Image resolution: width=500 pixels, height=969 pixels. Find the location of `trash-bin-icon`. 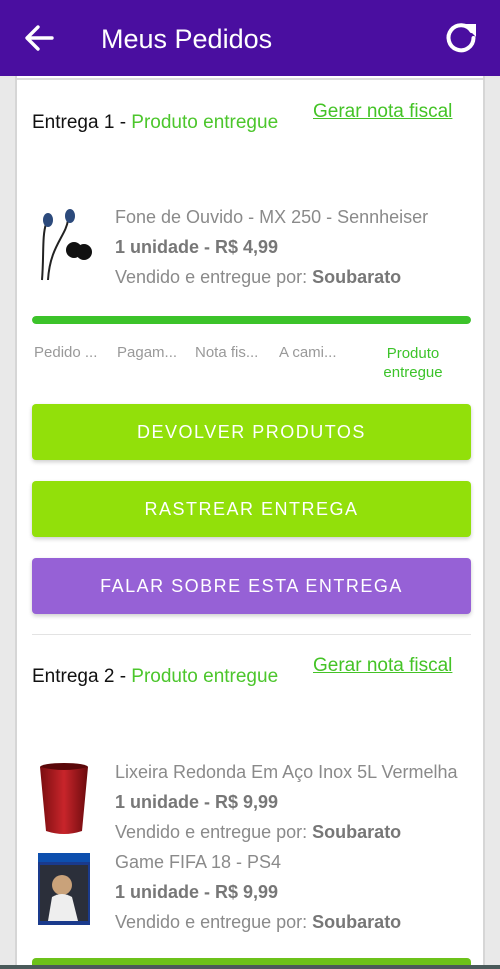

trash-bin-icon is located at coordinates (64, 798).